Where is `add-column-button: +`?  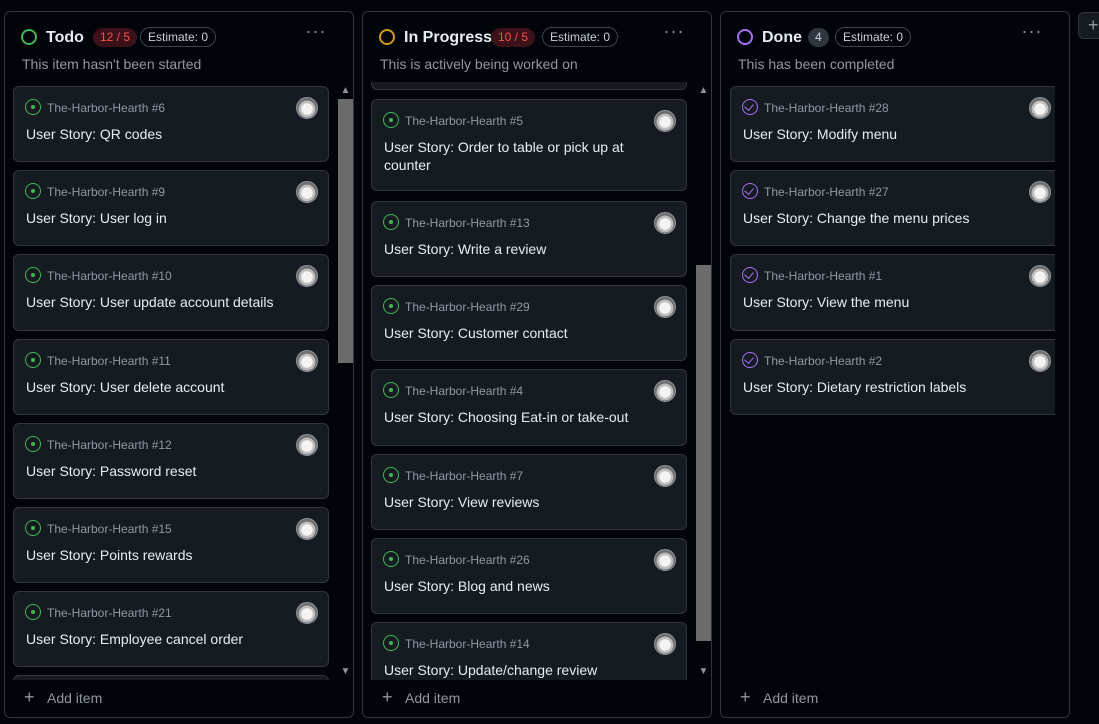
add-column-button: + is located at coordinates (1088, 25).